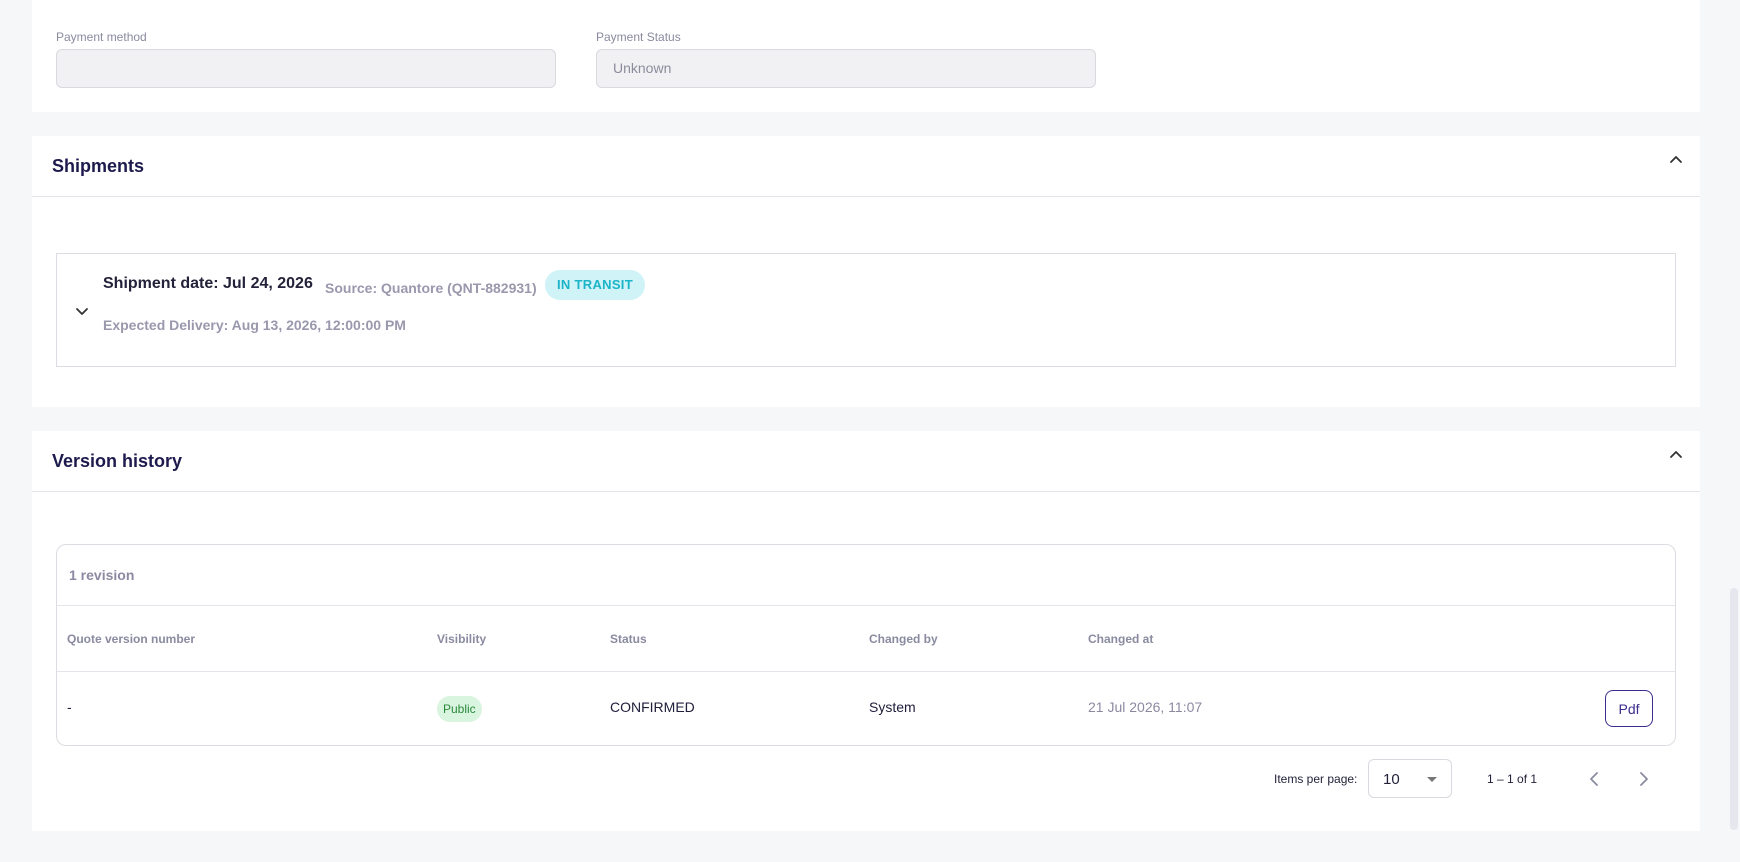  What do you see at coordinates (866, 166) in the screenshot?
I see `shipments-header: Shipments` at bounding box center [866, 166].